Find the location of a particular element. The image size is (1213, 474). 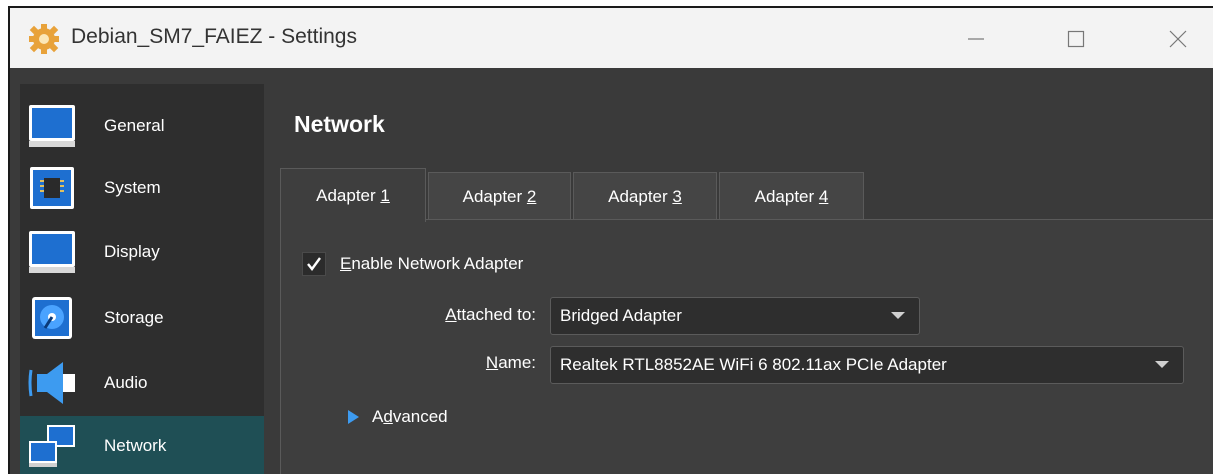

sidebar-item-storage: Storage is located at coordinates (142, 318).